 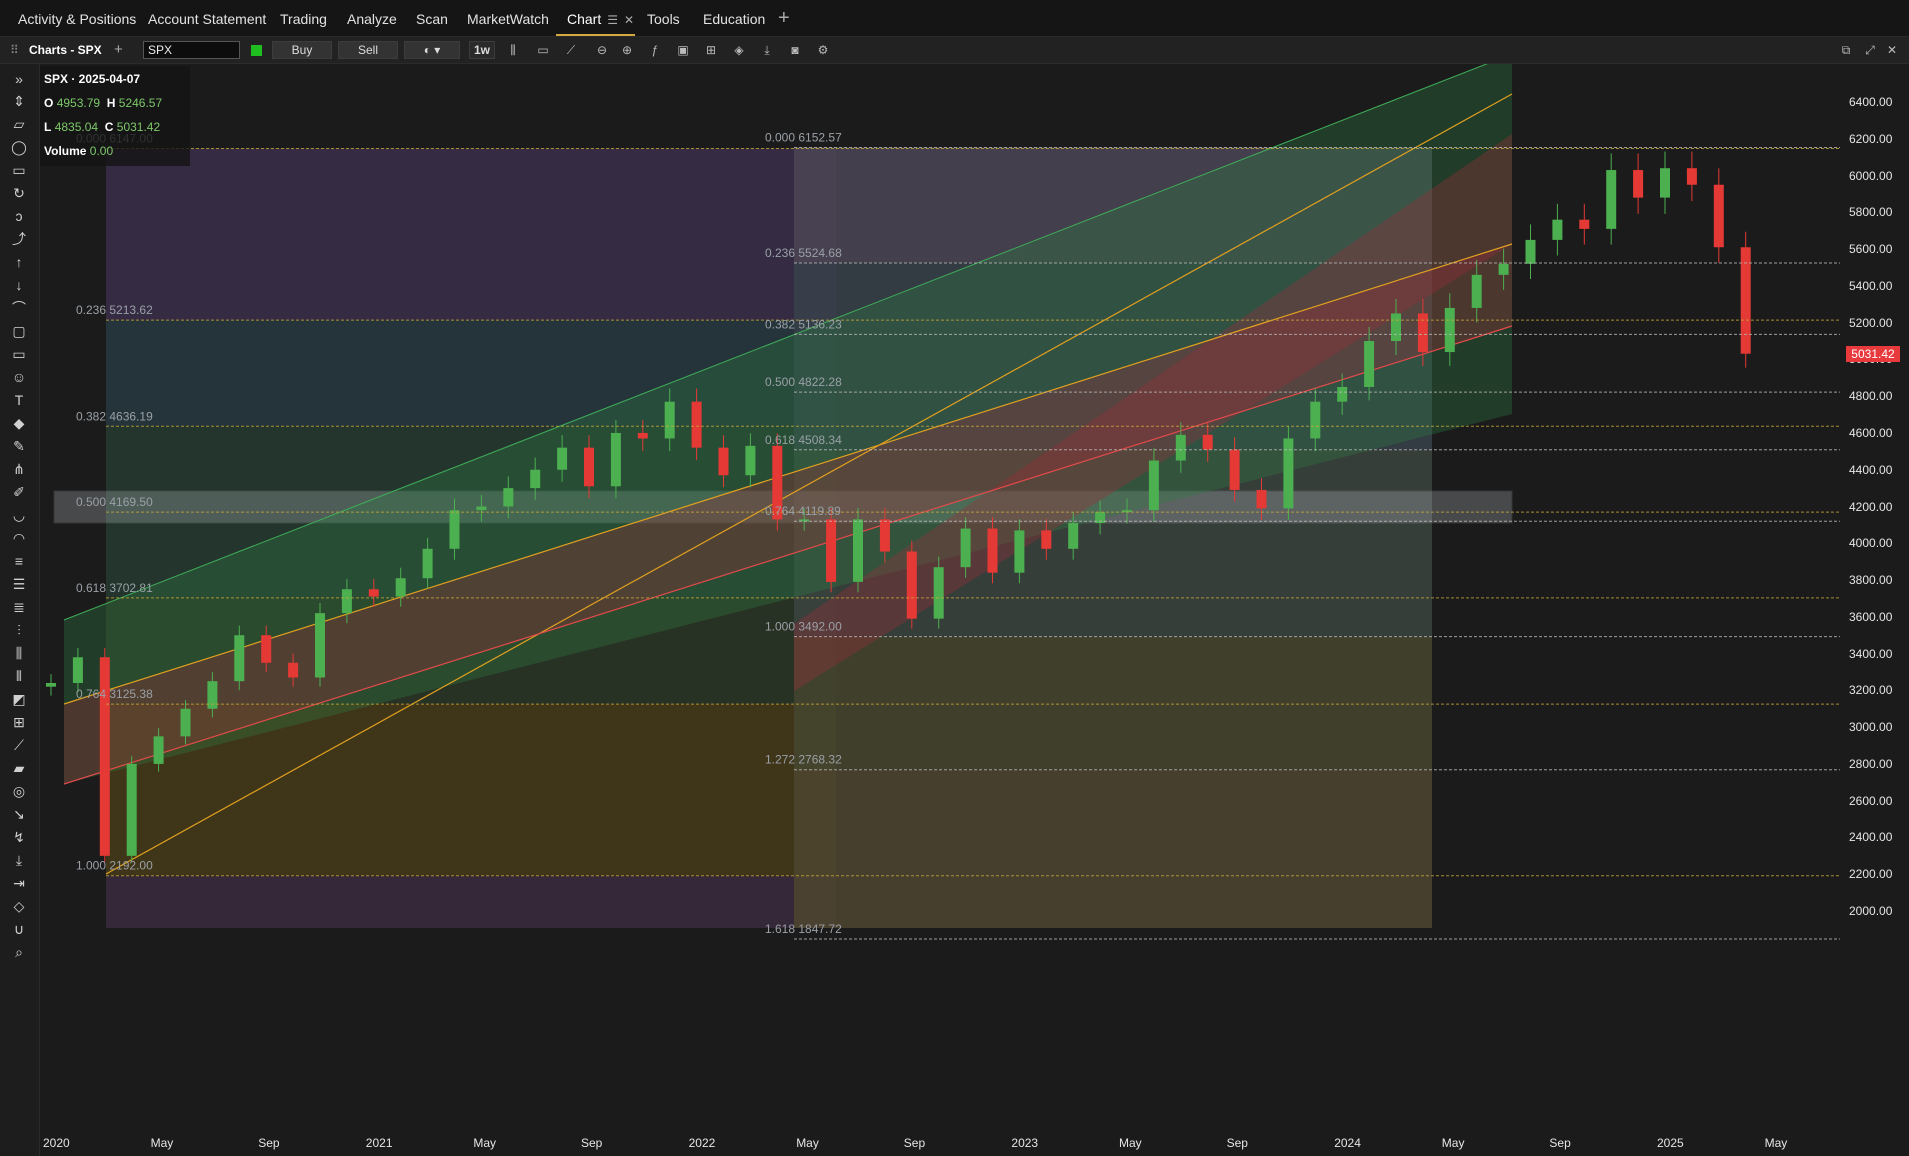 What do you see at coordinates (739, 50) in the screenshot?
I see `layers-icon: ◈` at bounding box center [739, 50].